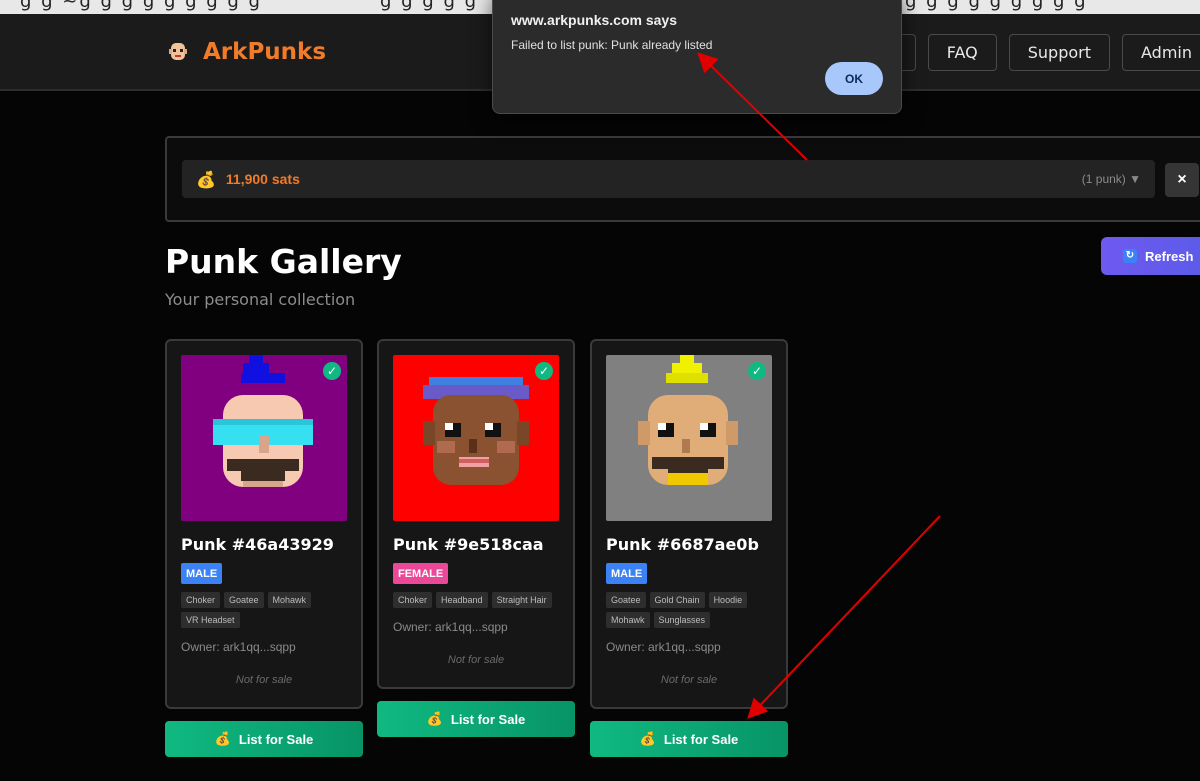  Describe the element at coordinates (1130, 256) in the screenshot. I see `refresh-icon: ↻` at that location.